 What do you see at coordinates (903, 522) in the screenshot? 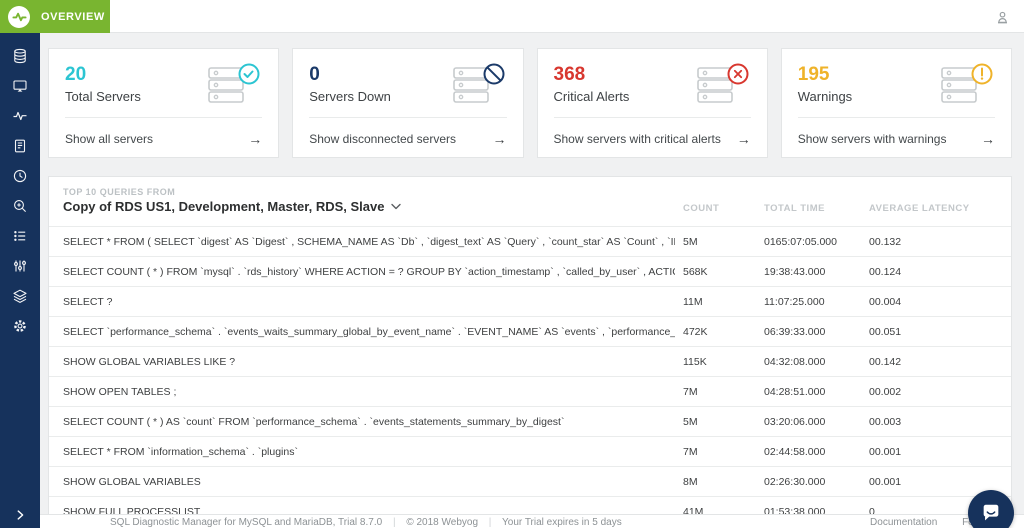
I see `documentation-link: Documentation` at bounding box center [903, 522].